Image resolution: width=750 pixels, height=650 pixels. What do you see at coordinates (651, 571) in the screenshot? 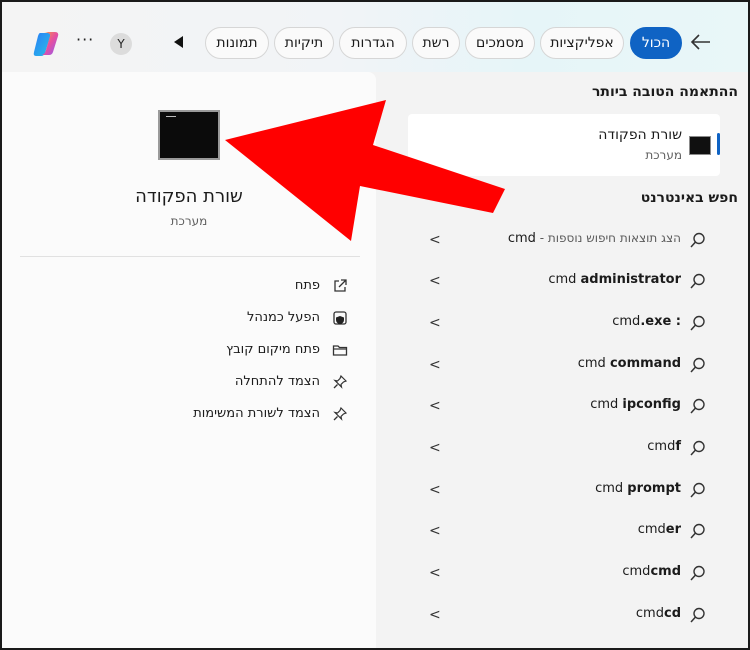
I see `suggestion-text: cmdcmd` at bounding box center [651, 571].